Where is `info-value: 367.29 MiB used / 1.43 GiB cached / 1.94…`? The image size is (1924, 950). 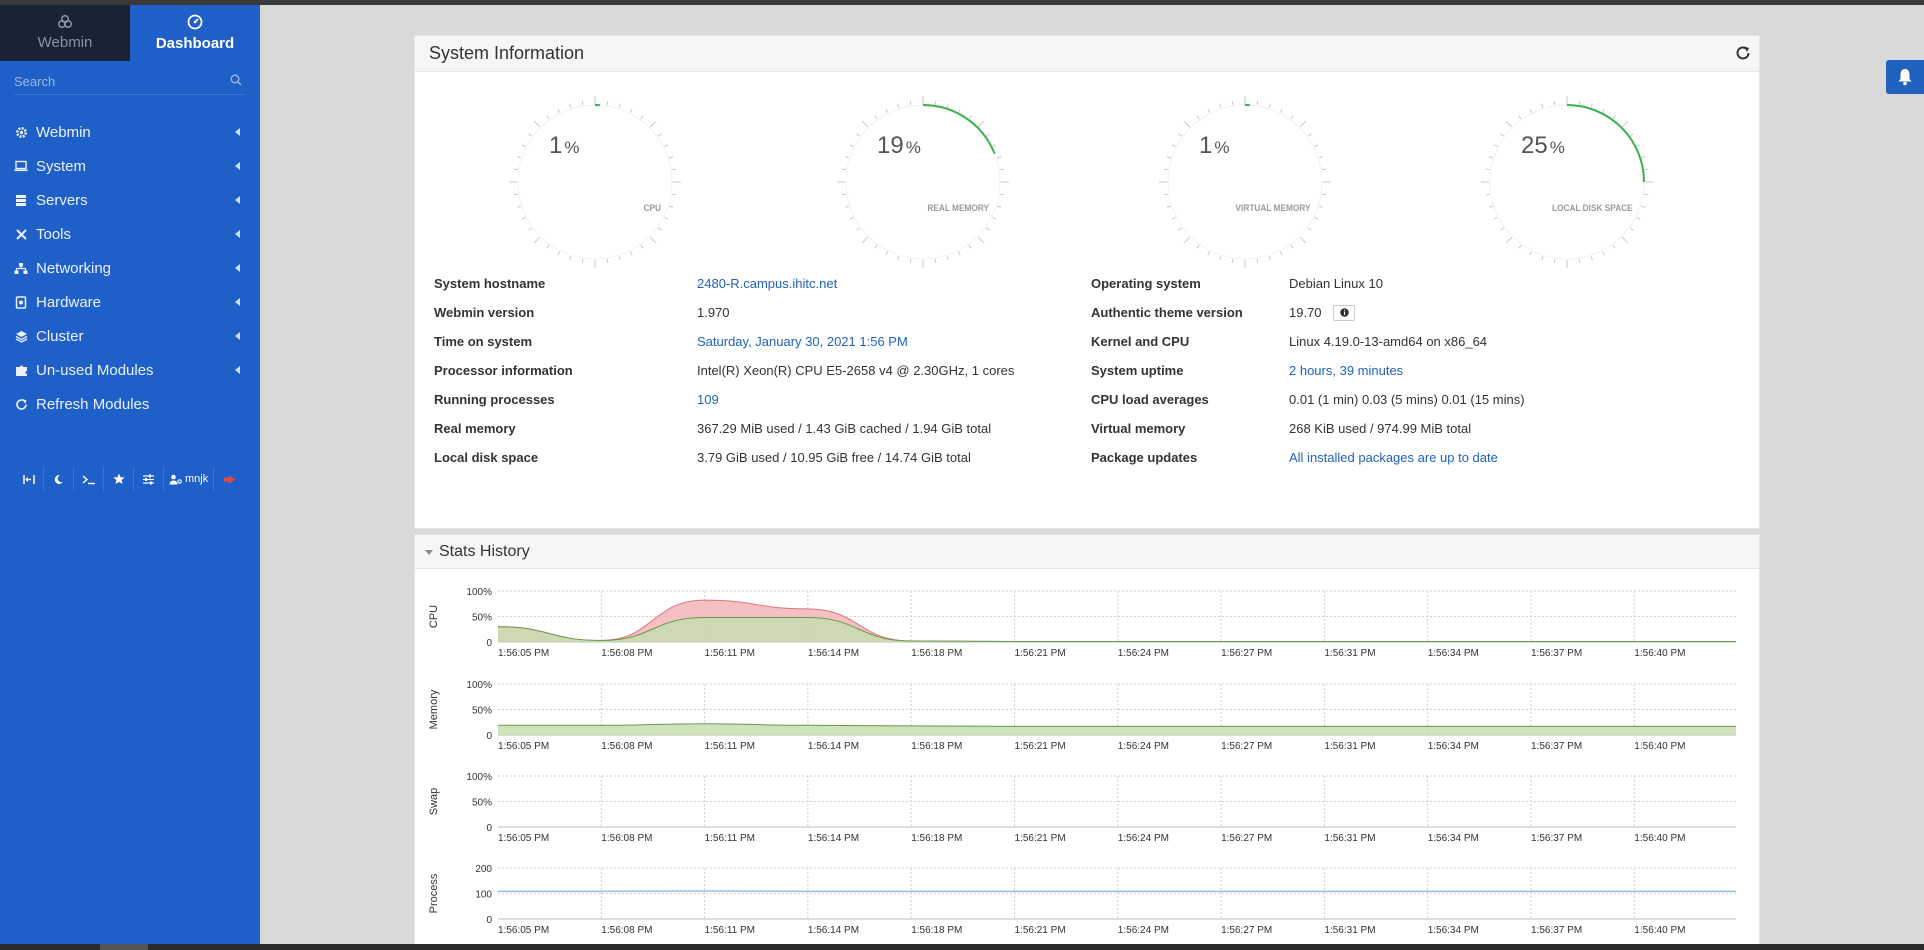 info-value: 367.29 MiB used / 1.43 GiB cached / 1.94… is located at coordinates (844, 428).